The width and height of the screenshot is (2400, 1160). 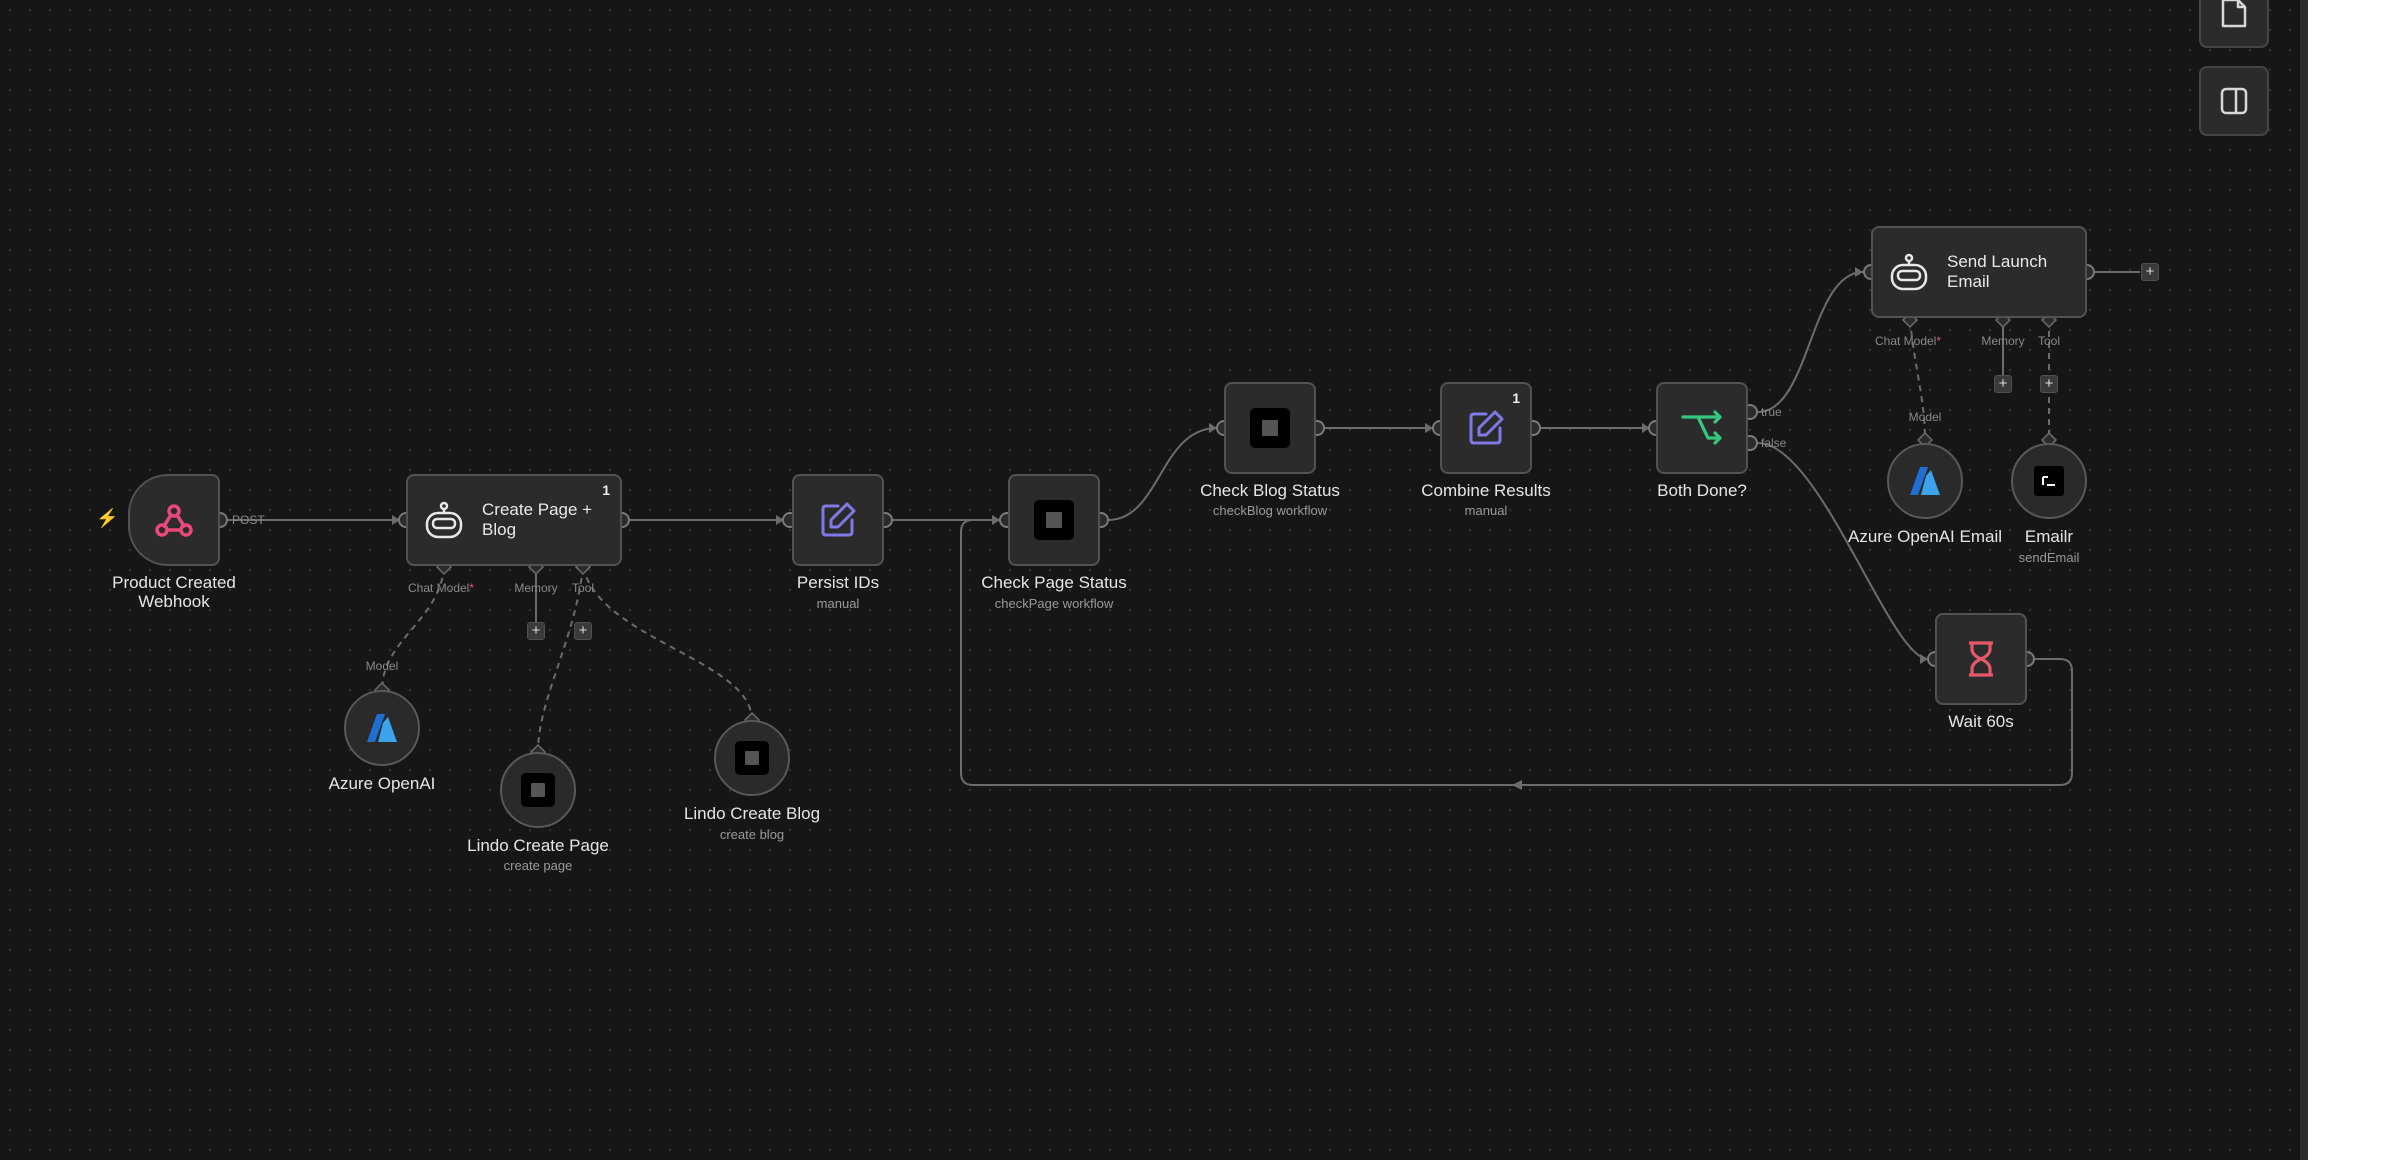 What do you see at coordinates (537, 519) in the screenshot?
I see `node-title-create-page-blog: Create Page + Blog` at bounding box center [537, 519].